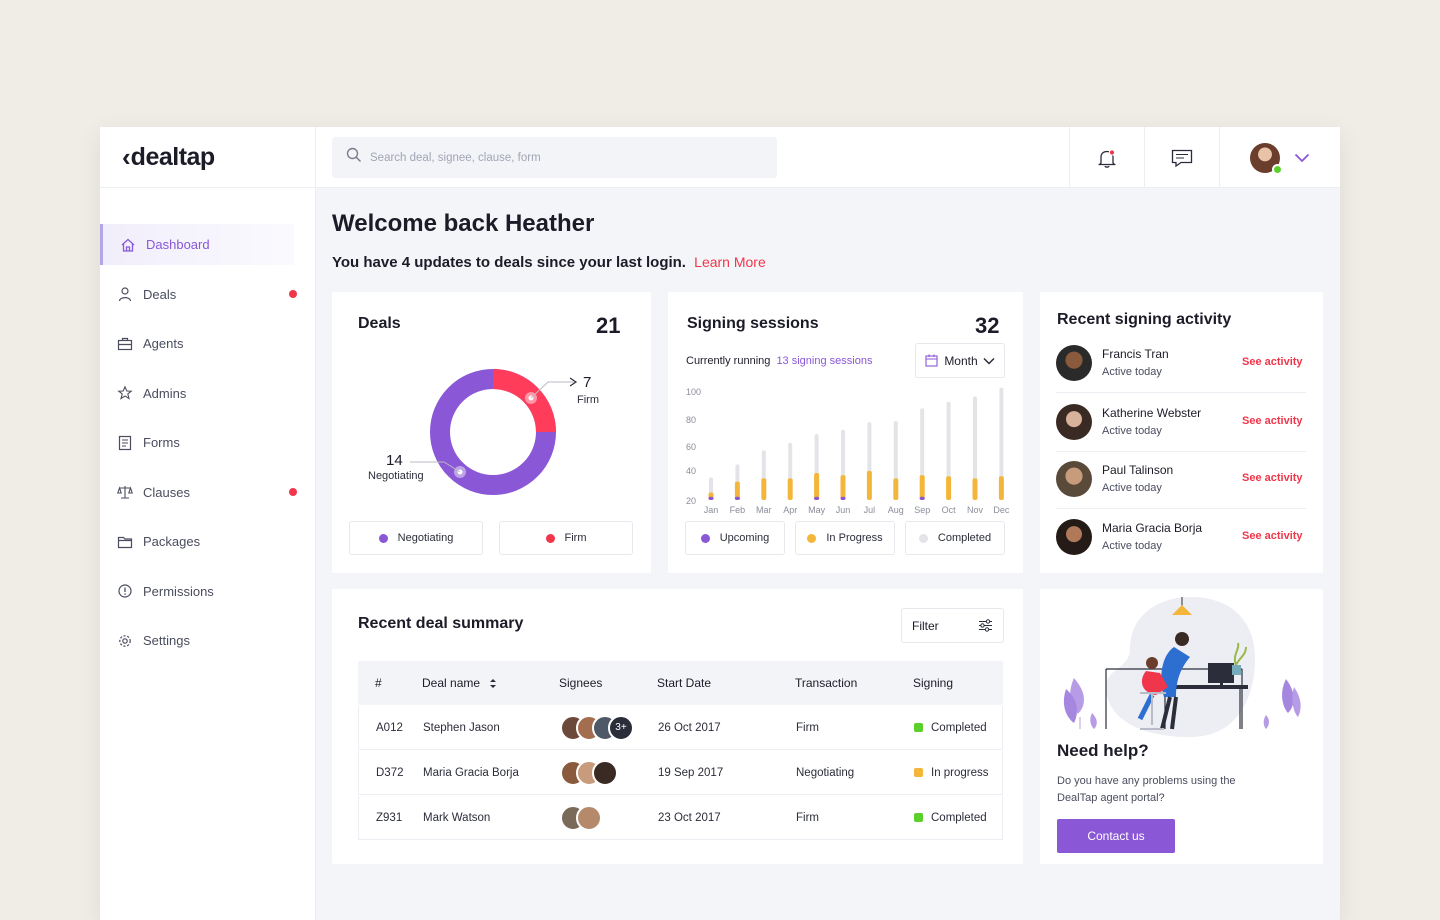 The height and width of the screenshot is (920, 1440). What do you see at coordinates (1182, 667) in the screenshot?
I see `help-illustration` at bounding box center [1182, 667].